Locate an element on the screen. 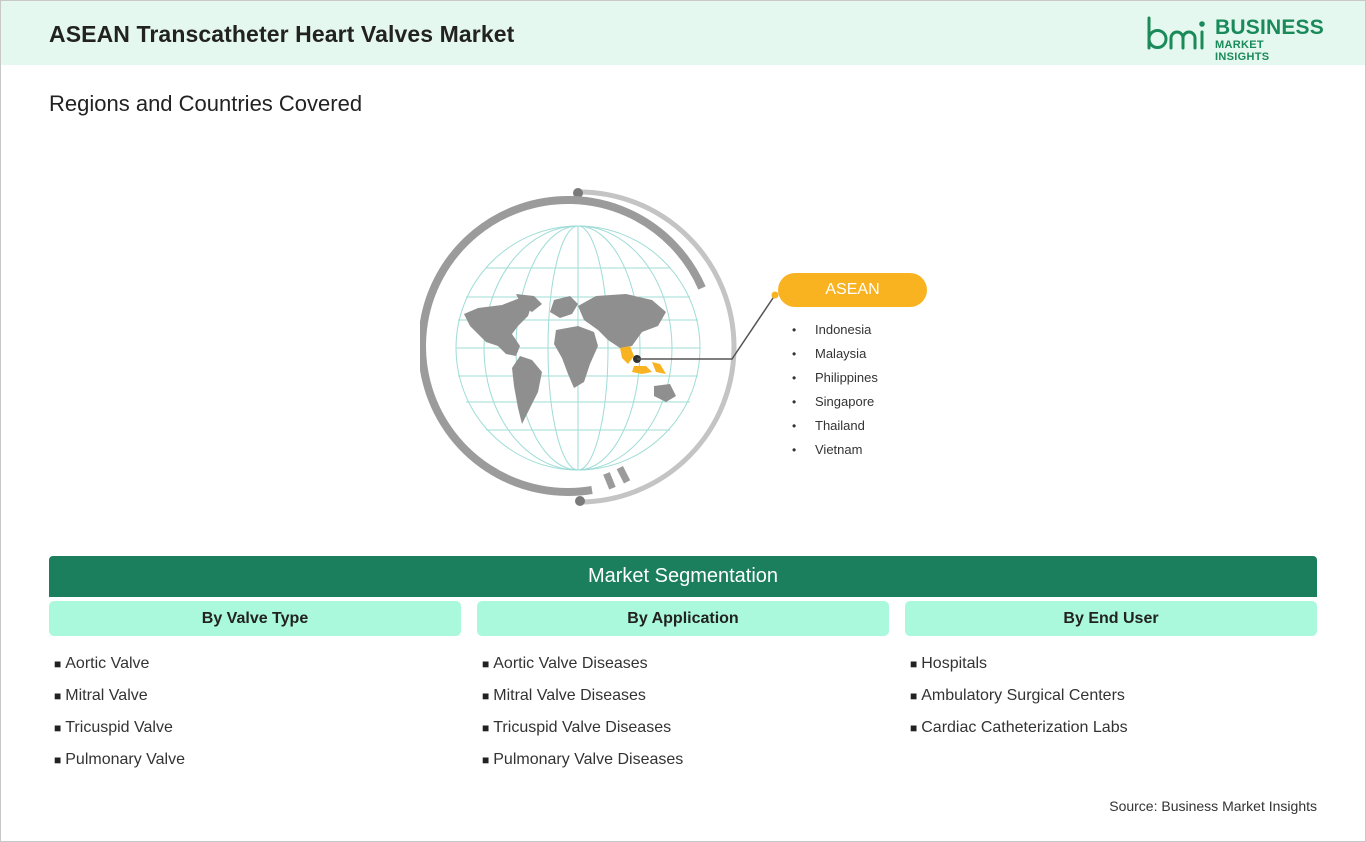 This screenshot has height=842, width=1366. list-item: ■ Mitral Valve Diseases is located at coordinates (564, 695).